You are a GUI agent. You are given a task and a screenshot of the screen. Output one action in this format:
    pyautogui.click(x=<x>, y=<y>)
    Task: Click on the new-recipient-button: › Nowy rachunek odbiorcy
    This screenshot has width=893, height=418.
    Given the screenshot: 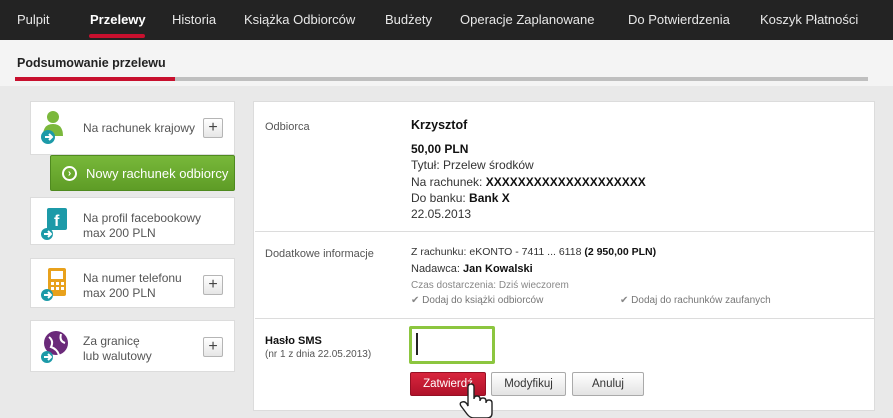 What is the action you would take?
    pyautogui.click(x=142, y=173)
    